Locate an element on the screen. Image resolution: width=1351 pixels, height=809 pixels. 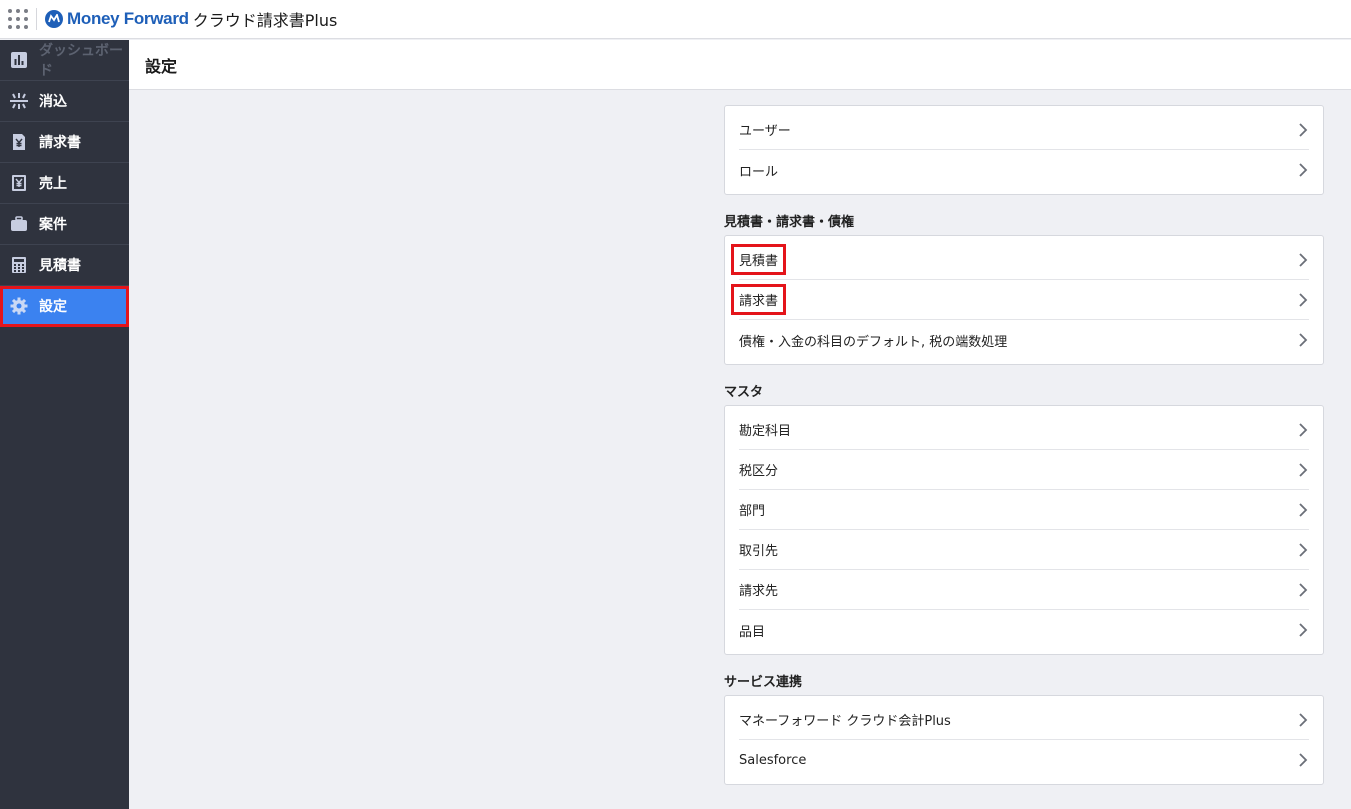
page-title-bar: 設定 is located at coordinates (740, 65).